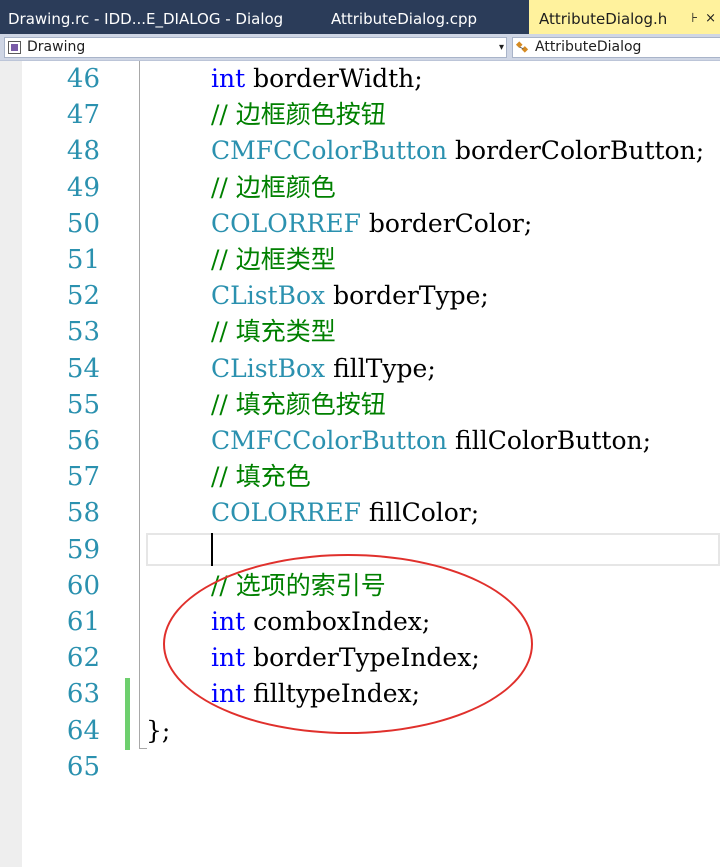 Image resolution: width=720 pixels, height=867 pixels. Describe the element at coordinates (146, 19) in the screenshot. I see `tab-label: Drawing.rc - IDD...E_DIALOG - Dialog` at that location.